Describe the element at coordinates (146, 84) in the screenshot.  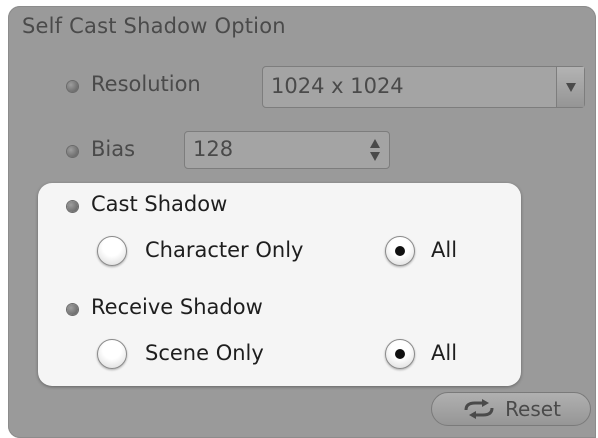
I see `resolution-label: Resolution` at that location.